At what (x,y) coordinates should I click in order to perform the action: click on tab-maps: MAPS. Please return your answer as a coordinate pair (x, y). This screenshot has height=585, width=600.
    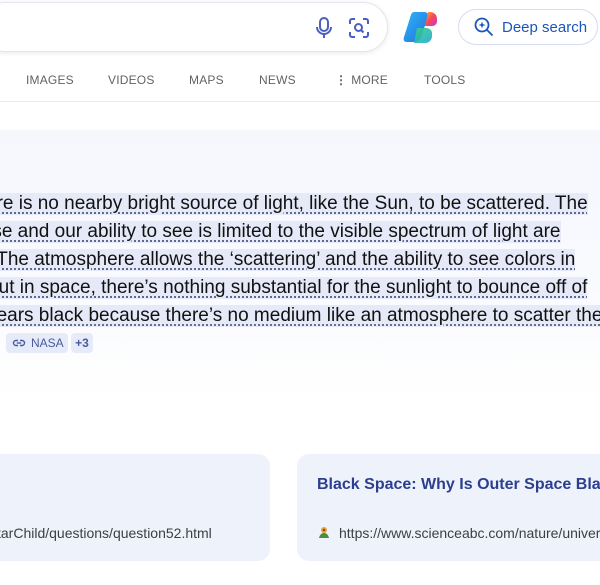
    Looking at the image, I should click on (206, 80).